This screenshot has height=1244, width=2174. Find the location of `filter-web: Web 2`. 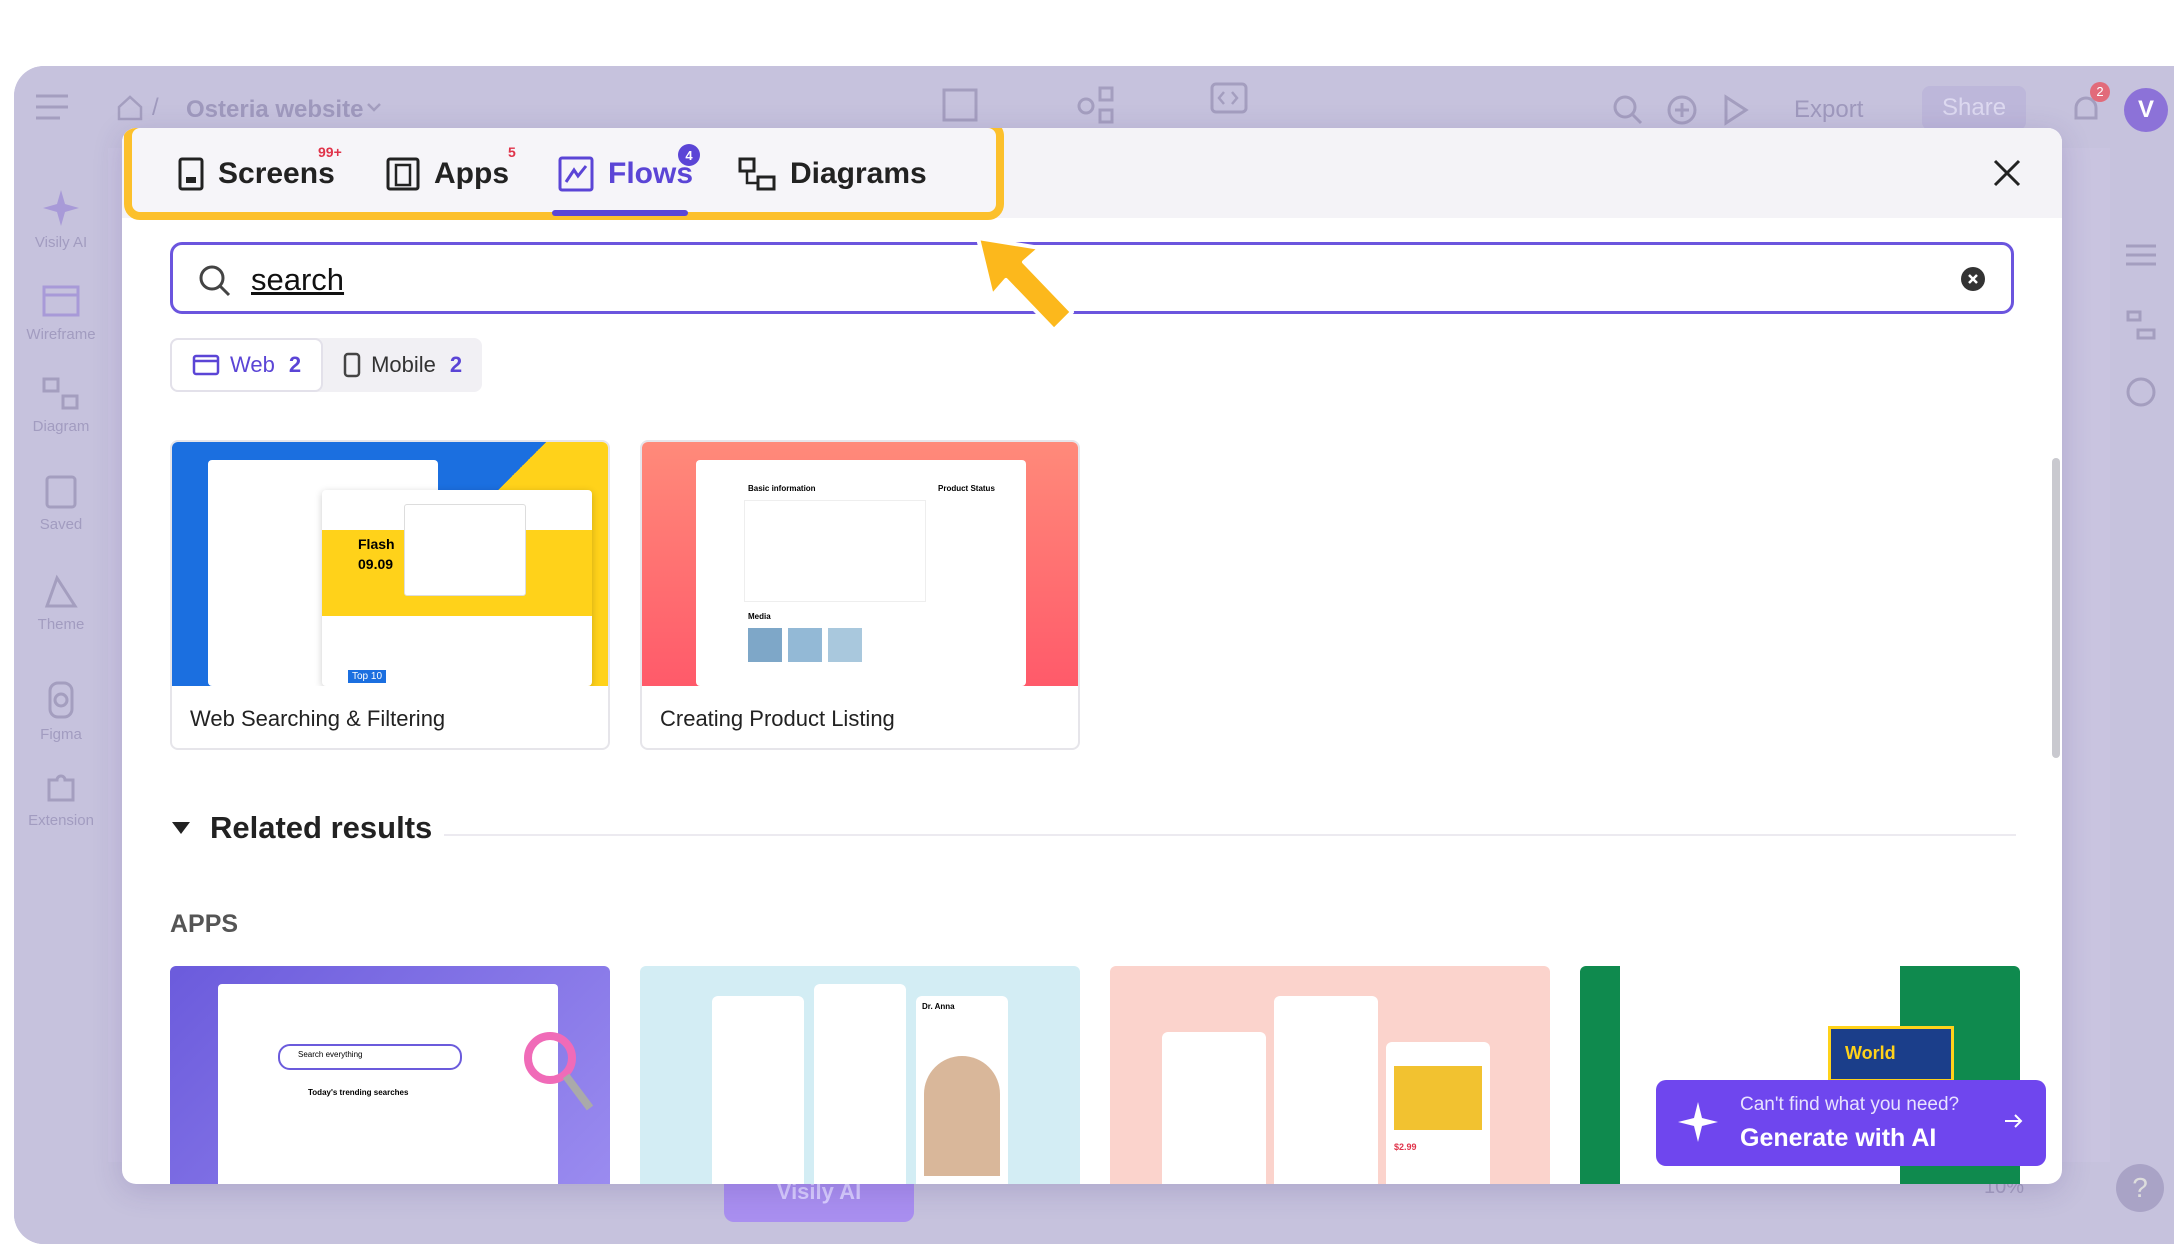

filter-web: Web 2 is located at coordinates (247, 365).